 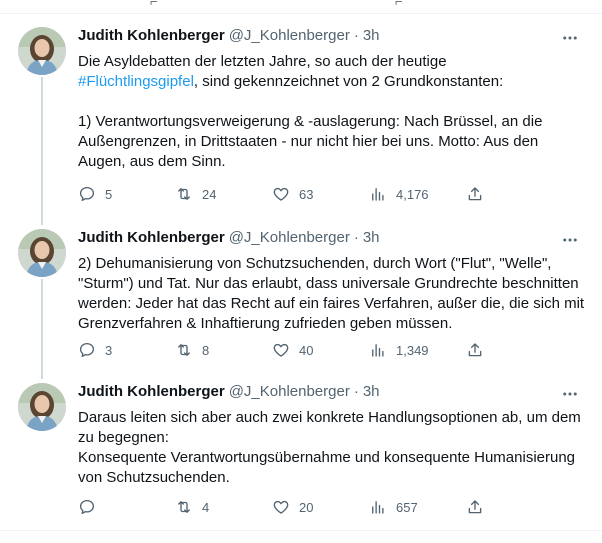 What do you see at coordinates (306, 350) in the screenshot?
I see `like-count: 40` at bounding box center [306, 350].